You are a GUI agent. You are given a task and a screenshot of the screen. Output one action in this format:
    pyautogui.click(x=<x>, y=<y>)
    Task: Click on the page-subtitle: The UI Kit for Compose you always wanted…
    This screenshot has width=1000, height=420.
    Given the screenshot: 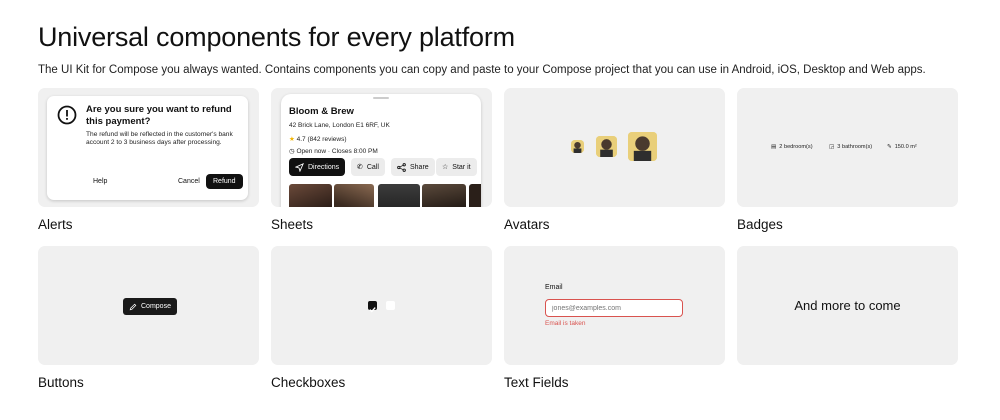 What is the action you would take?
    pyautogui.click(x=482, y=70)
    